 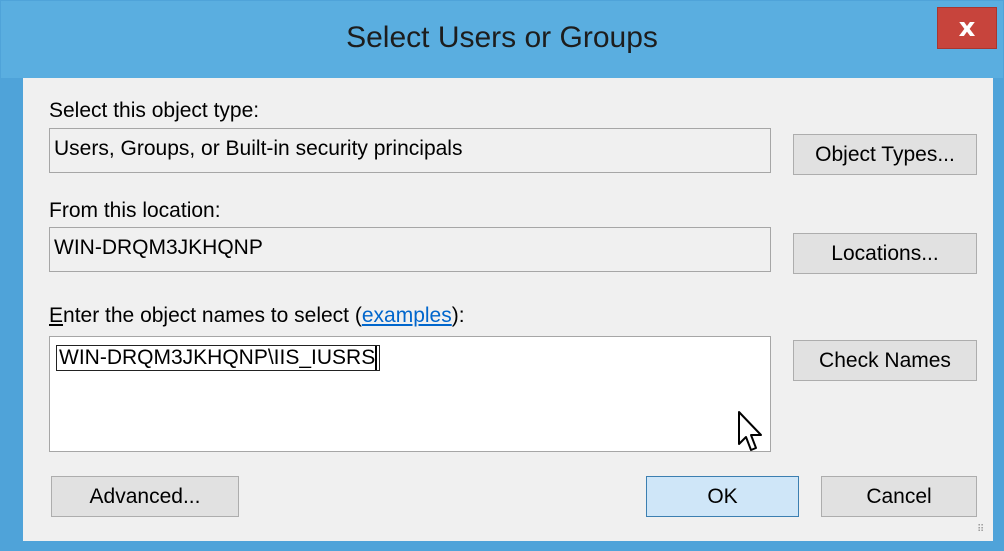 I want to click on mnemonic-e: E, so click(x=56, y=315).